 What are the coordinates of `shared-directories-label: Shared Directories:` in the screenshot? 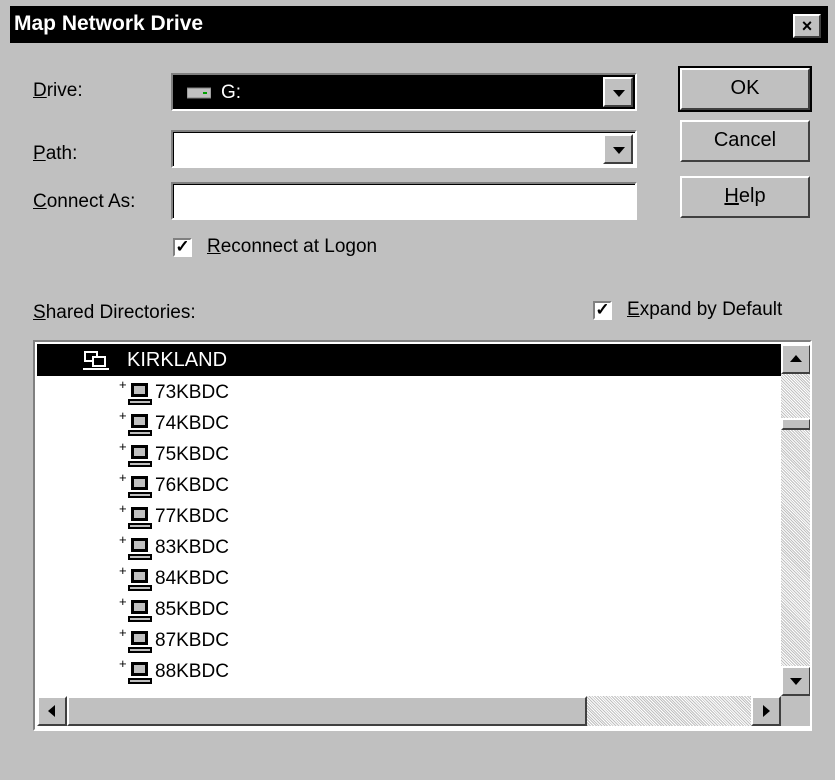 It's located at (114, 313).